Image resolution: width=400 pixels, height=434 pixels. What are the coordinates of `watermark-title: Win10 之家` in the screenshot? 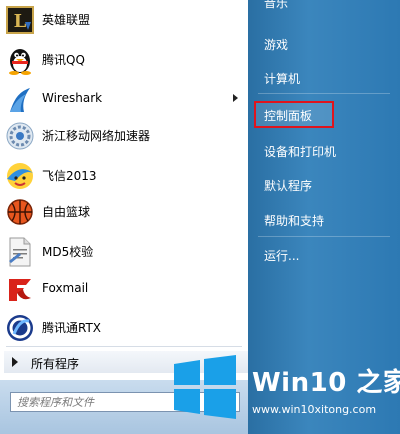 It's located at (326, 383).